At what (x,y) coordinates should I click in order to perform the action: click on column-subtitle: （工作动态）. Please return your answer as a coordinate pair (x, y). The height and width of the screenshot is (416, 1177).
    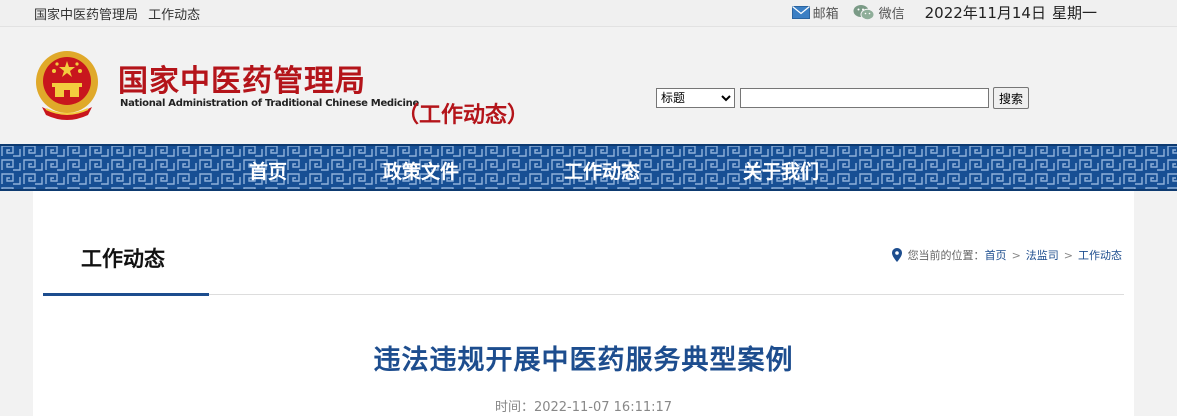
    Looking at the image, I should click on (463, 115).